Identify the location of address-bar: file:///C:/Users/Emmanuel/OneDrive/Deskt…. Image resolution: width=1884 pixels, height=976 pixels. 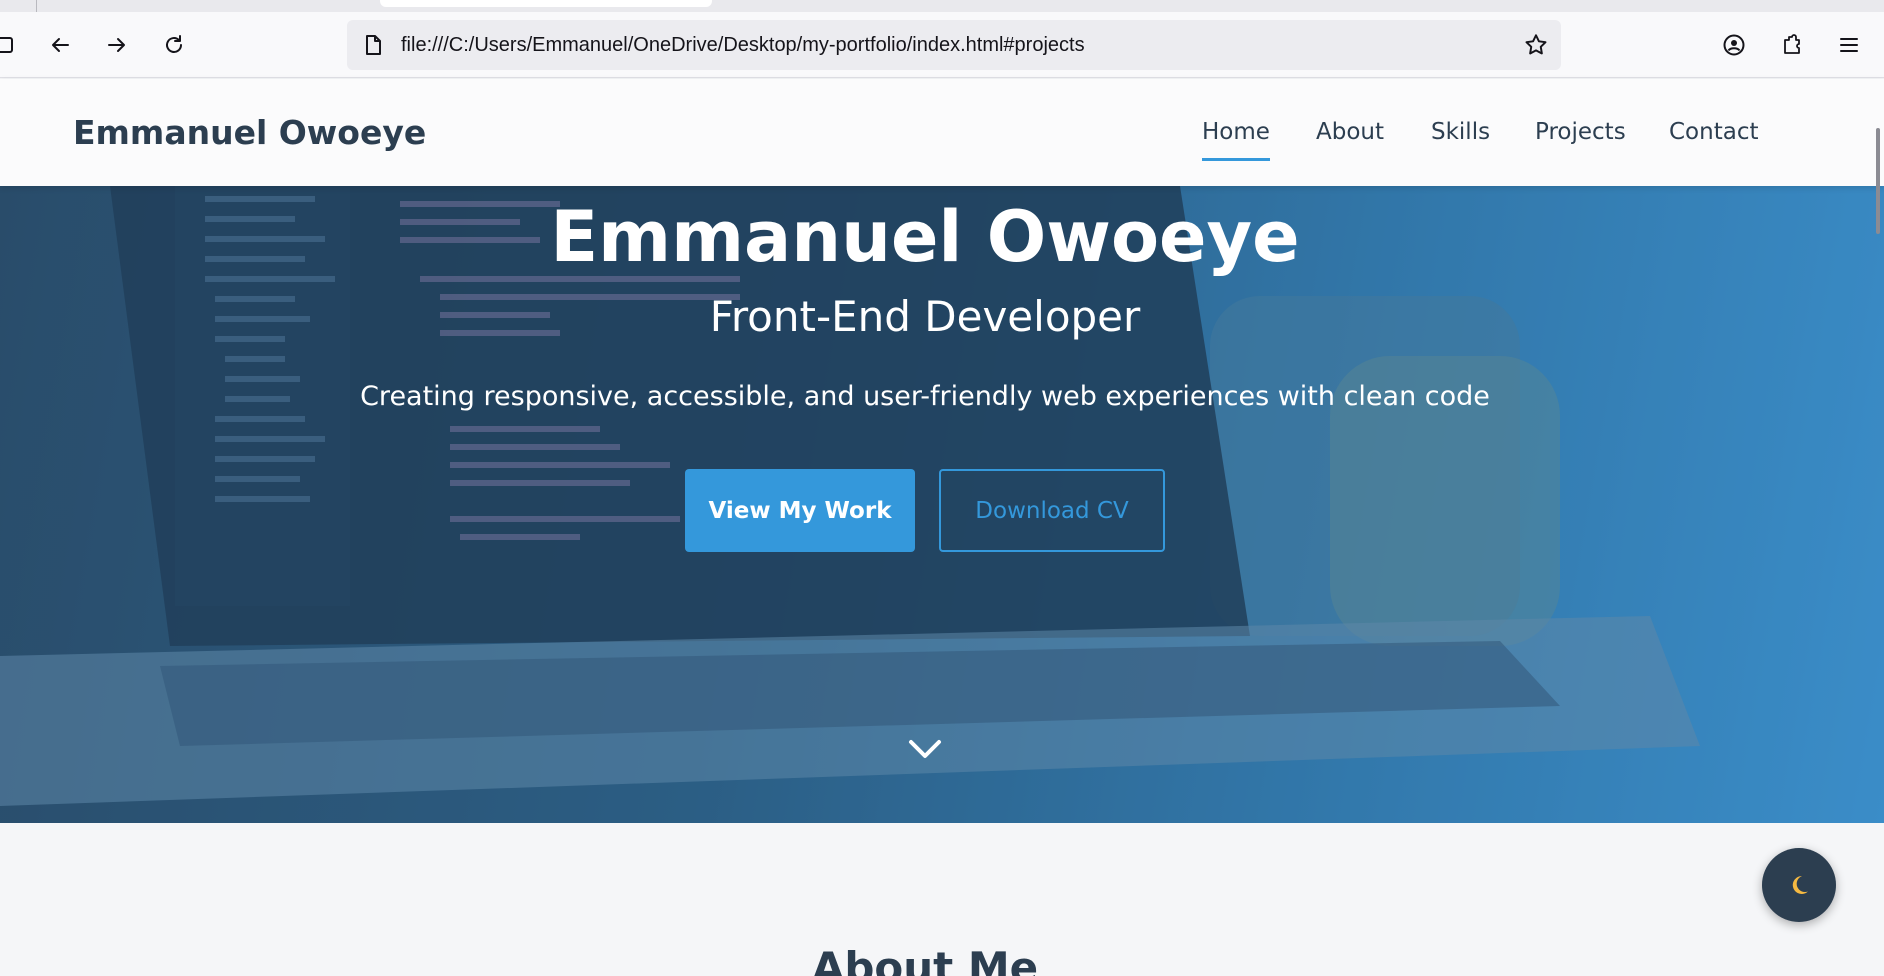
(954, 45).